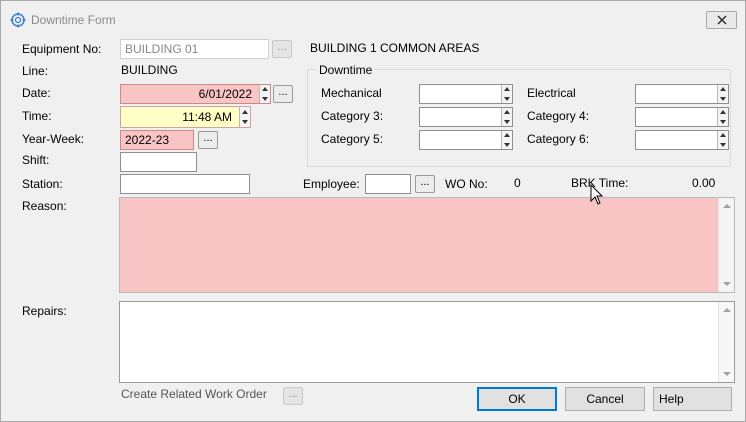 The image size is (746, 422). I want to click on equipment-field: BUILDING 01, so click(194, 49).